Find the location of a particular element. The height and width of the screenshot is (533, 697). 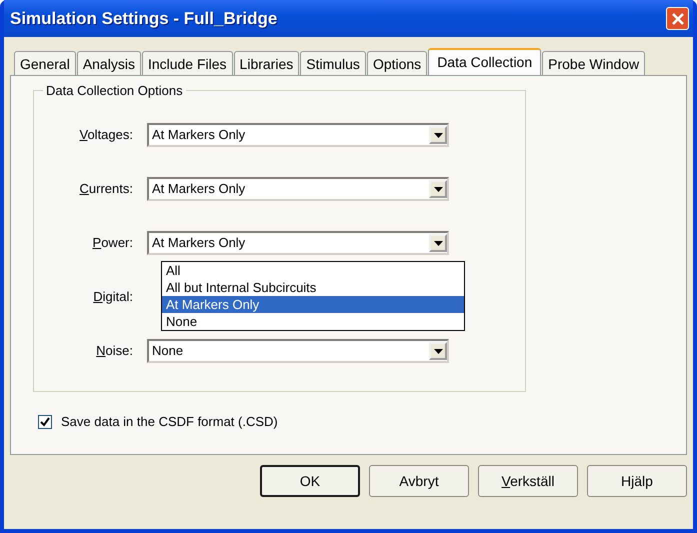

tab: General is located at coordinates (45, 63).